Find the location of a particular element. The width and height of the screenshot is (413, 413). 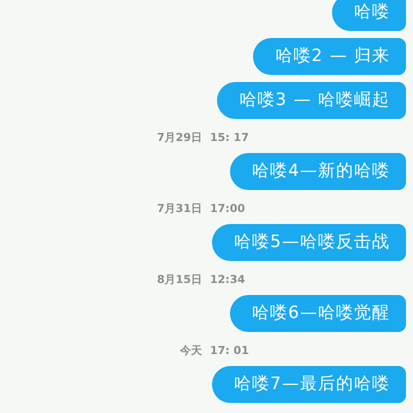

timestamp-time: 17:00 is located at coordinates (228, 208).